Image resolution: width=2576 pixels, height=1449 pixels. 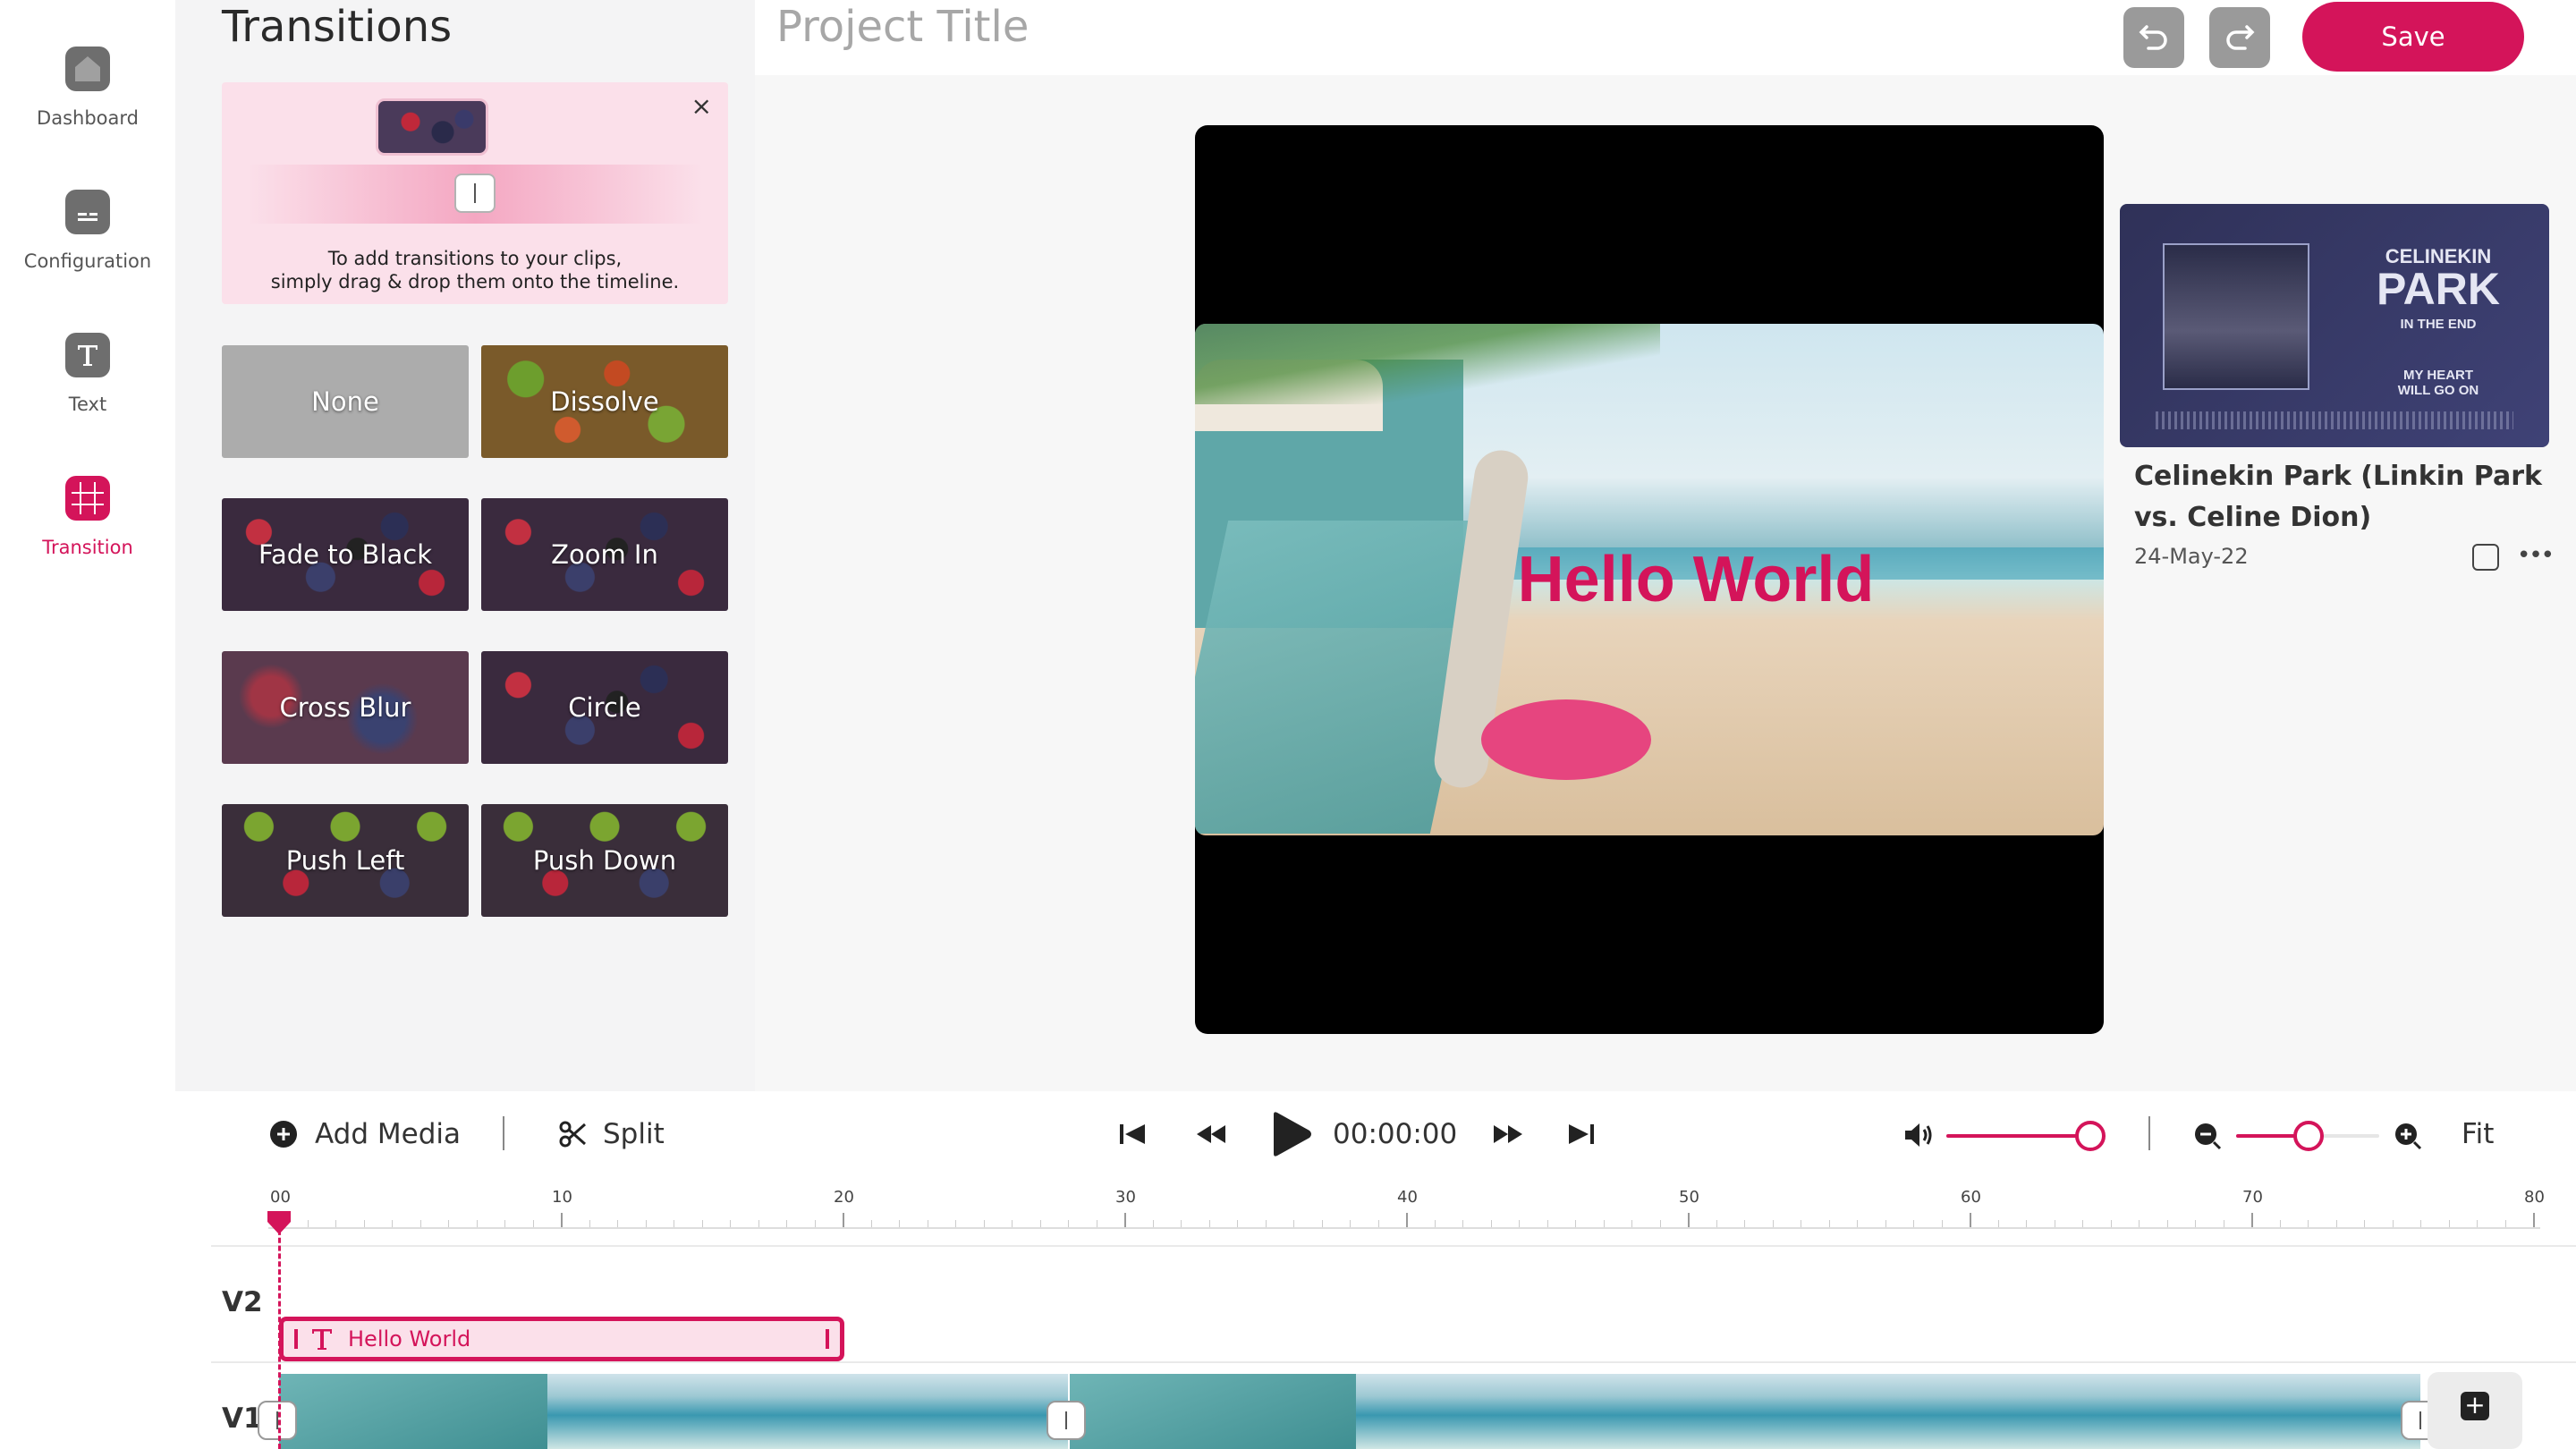 What do you see at coordinates (2191, 556) in the screenshot?
I see `media-date: 24-May-22` at bounding box center [2191, 556].